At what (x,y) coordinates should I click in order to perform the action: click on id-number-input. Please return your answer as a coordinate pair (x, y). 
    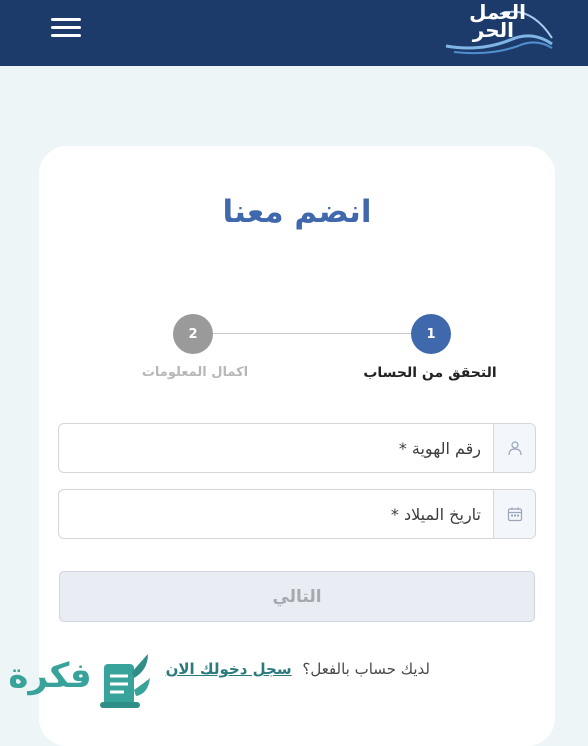
    Looking at the image, I should click on (281, 448).